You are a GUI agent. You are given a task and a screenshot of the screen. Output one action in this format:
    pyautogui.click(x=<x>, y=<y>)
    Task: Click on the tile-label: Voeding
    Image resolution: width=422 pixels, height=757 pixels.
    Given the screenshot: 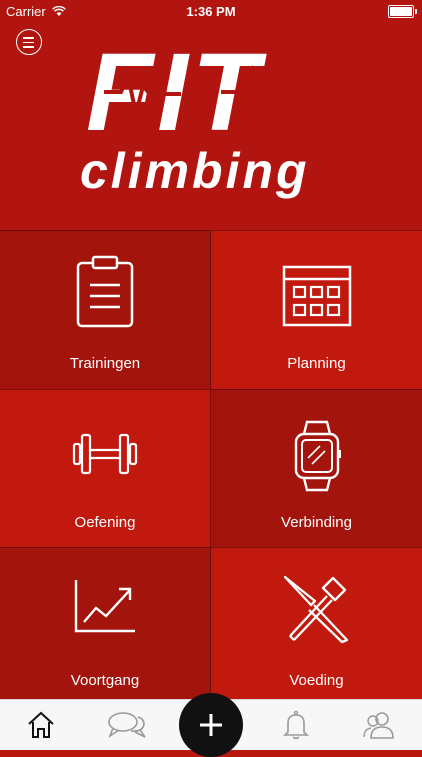 What is the action you would take?
    pyautogui.click(x=316, y=680)
    